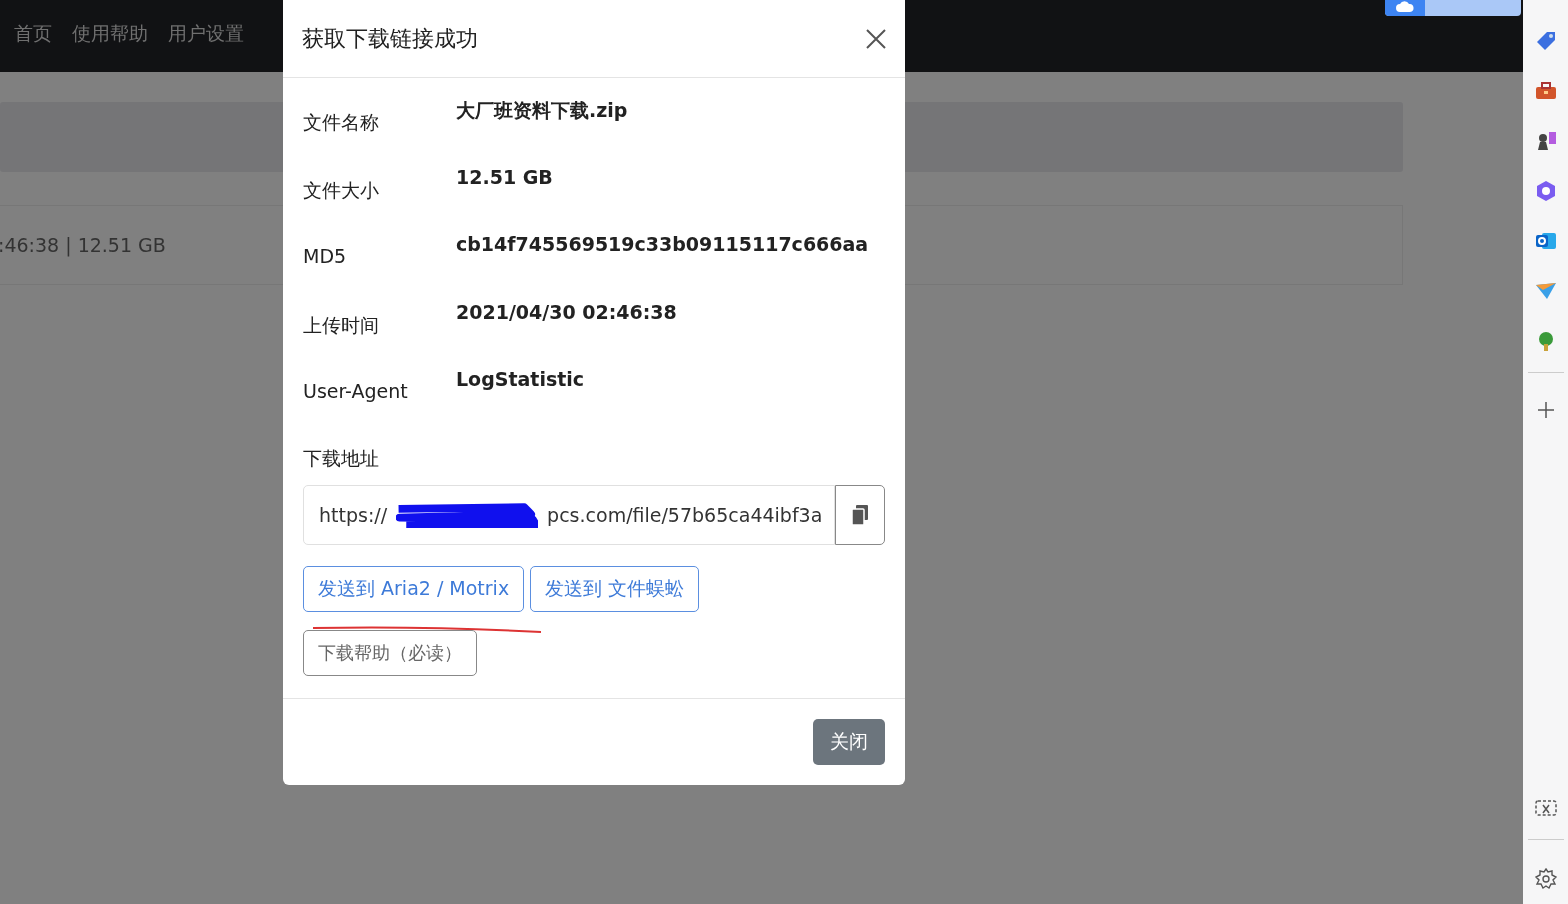 The height and width of the screenshot is (904, 1568). What do you see at coordinates (542, 110) in the screenshot?
I see `field-value: 大厂班资料下载.zip` at bounding box center [542, 110].